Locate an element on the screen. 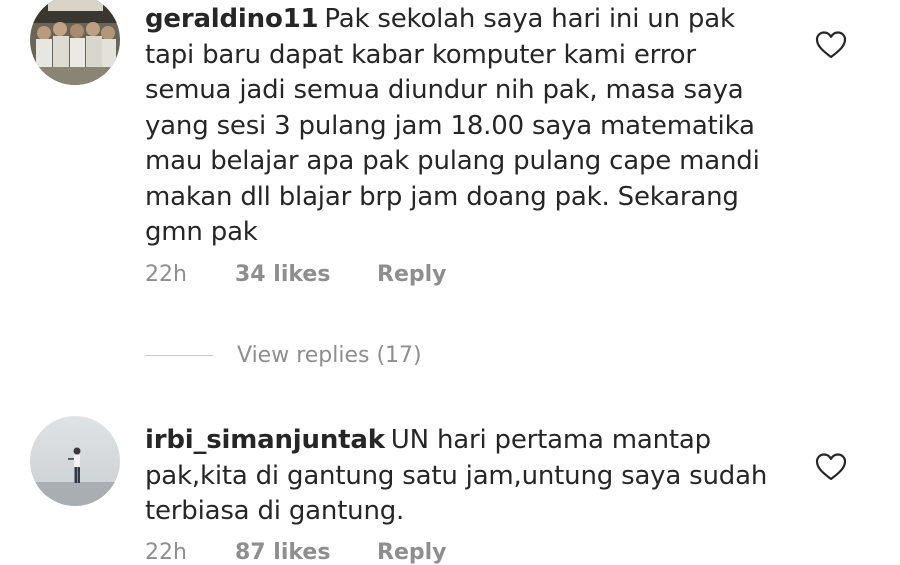  group-photo-avatar-image is located at coordinates (75, 42).